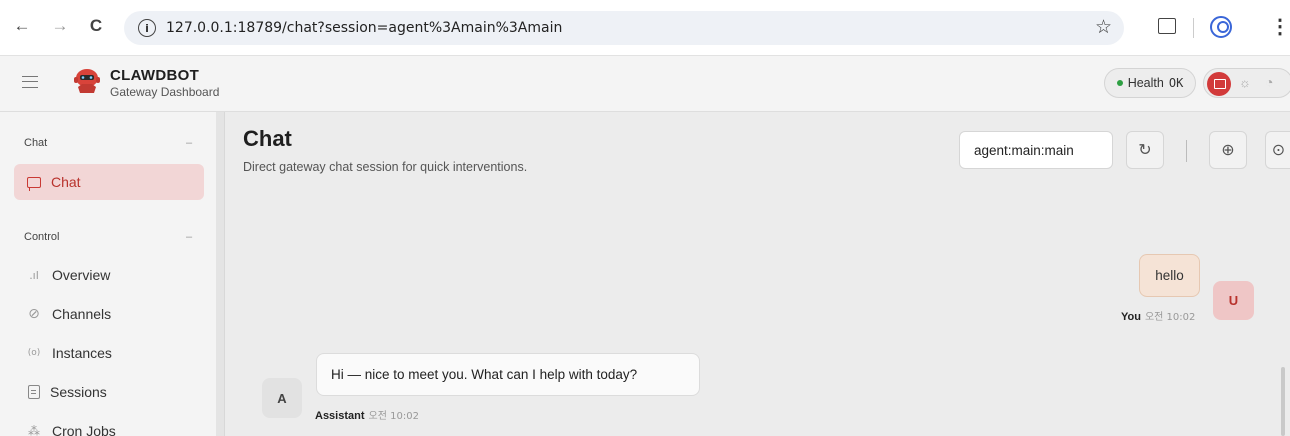 This screenshot has height=436, width=1290. I want to click on collapse-control-icon: –, so click(189, 237).